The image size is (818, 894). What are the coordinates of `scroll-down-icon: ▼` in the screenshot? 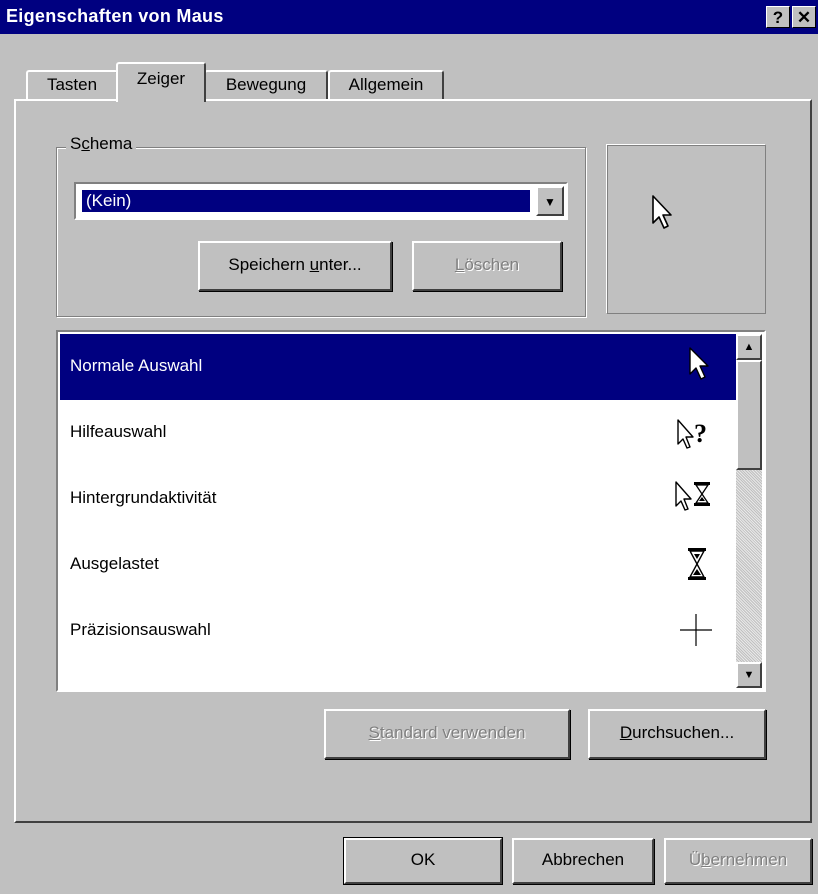 It's located at (749, 675).